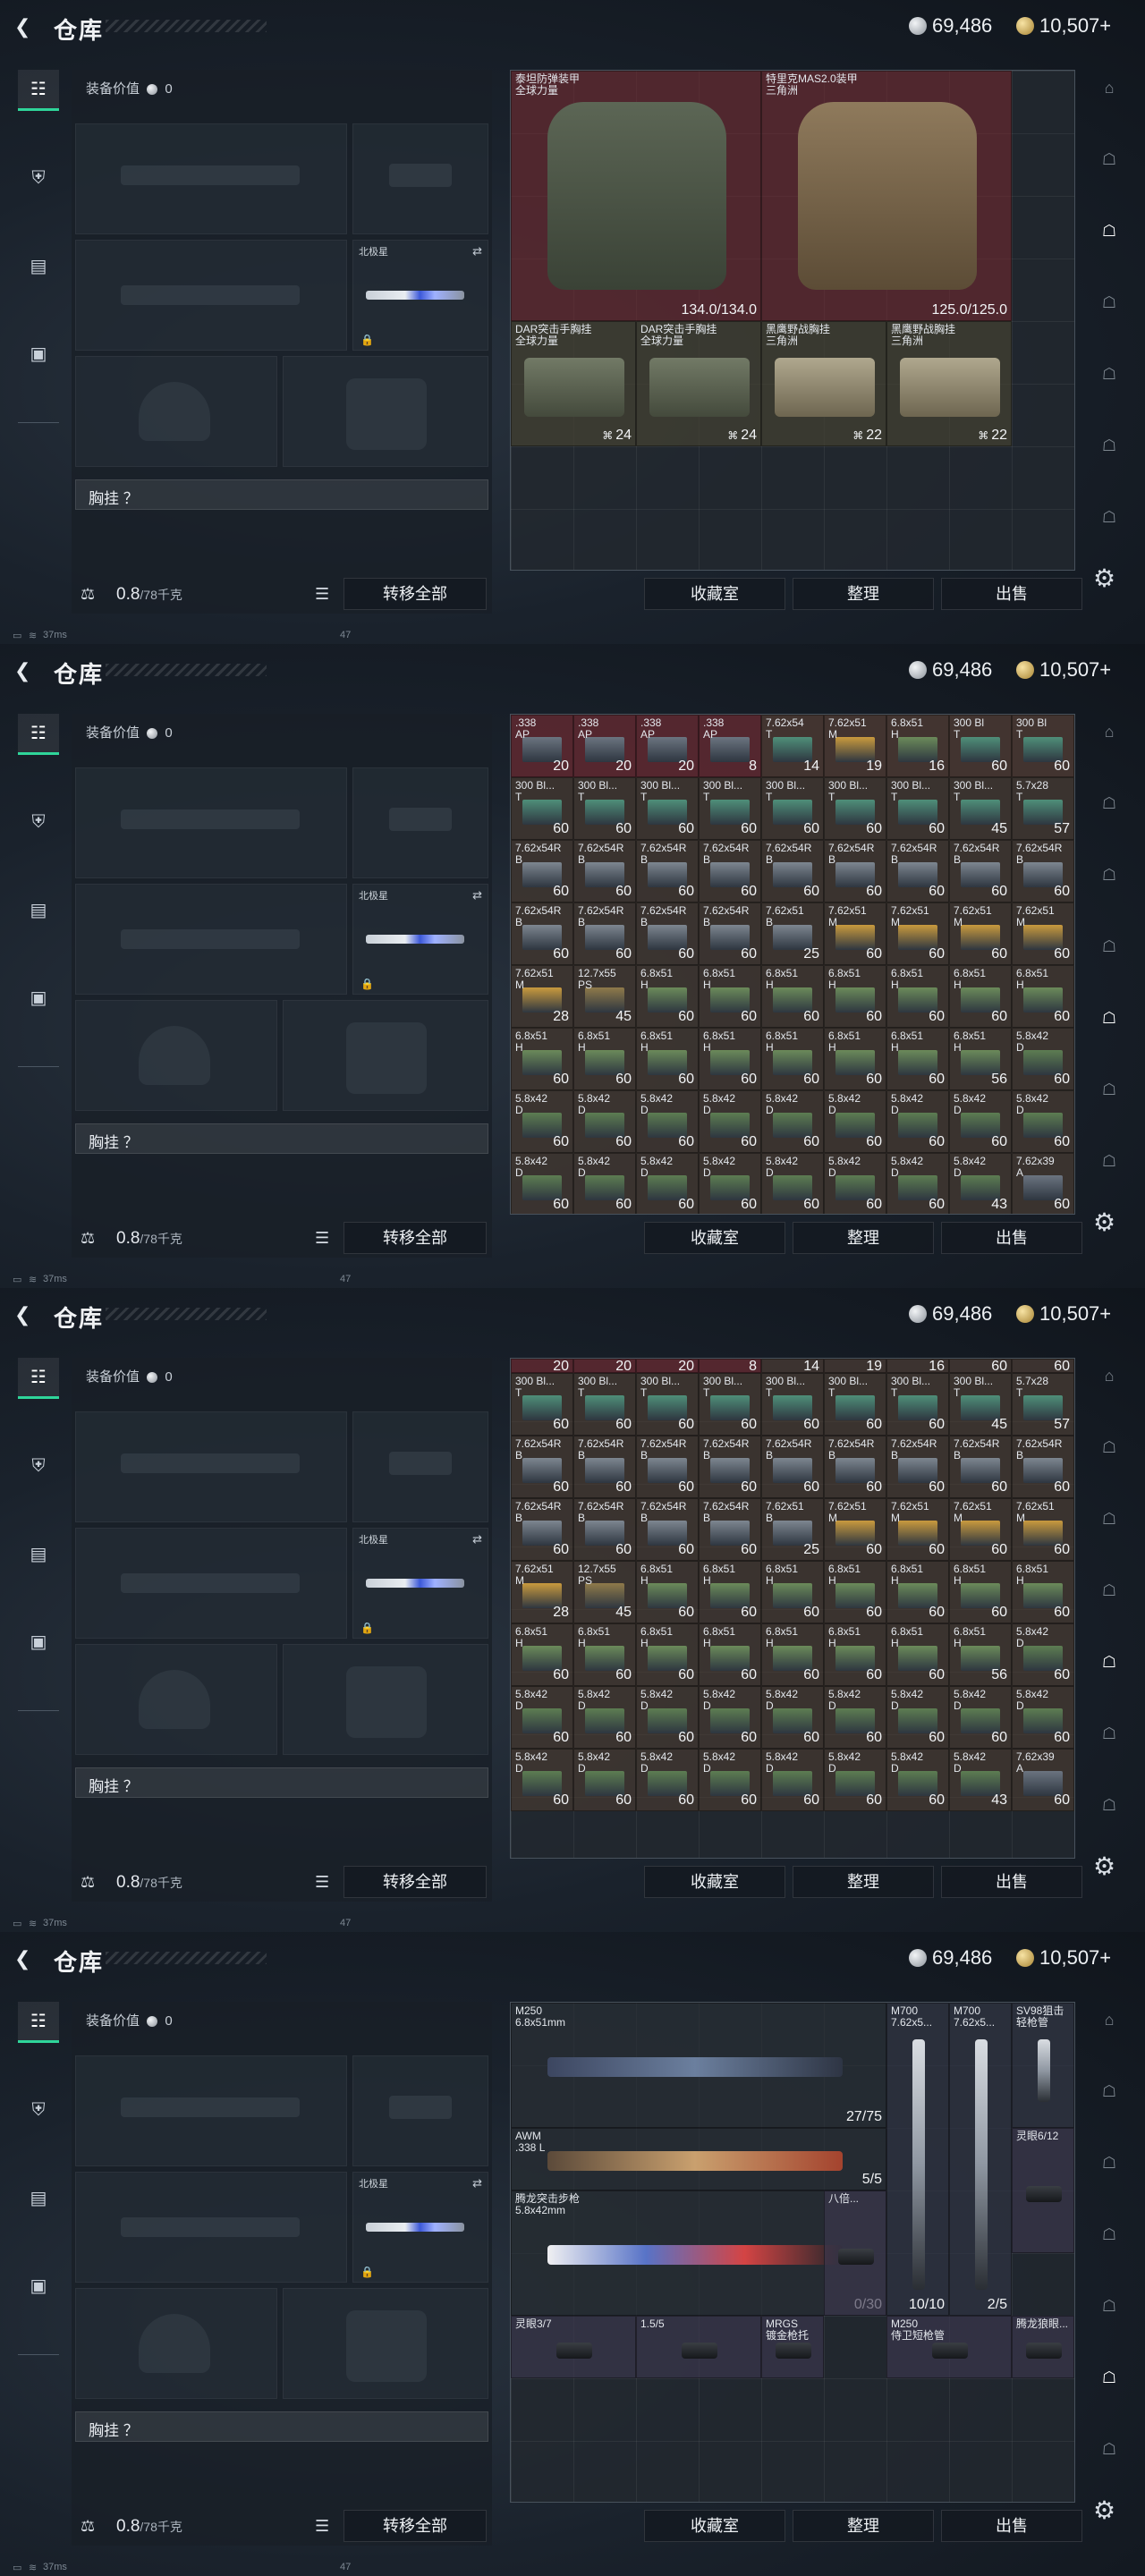 The image size is (1145, 2576). What do you see at coordinates (730, 746) in the screenshot?
I see `ammo-cell: .338 AP 8` at bounding box center [730, 746].